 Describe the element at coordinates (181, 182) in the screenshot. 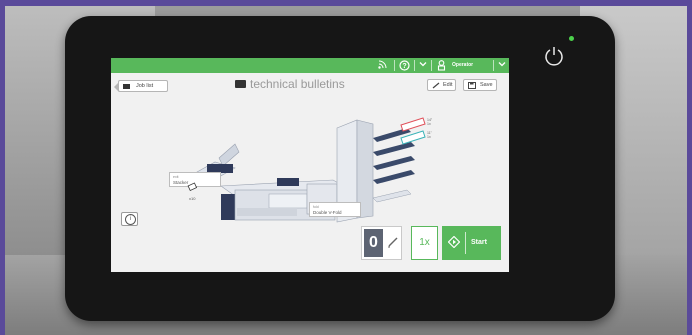

I see `stacker-label: Stacker` at that location.